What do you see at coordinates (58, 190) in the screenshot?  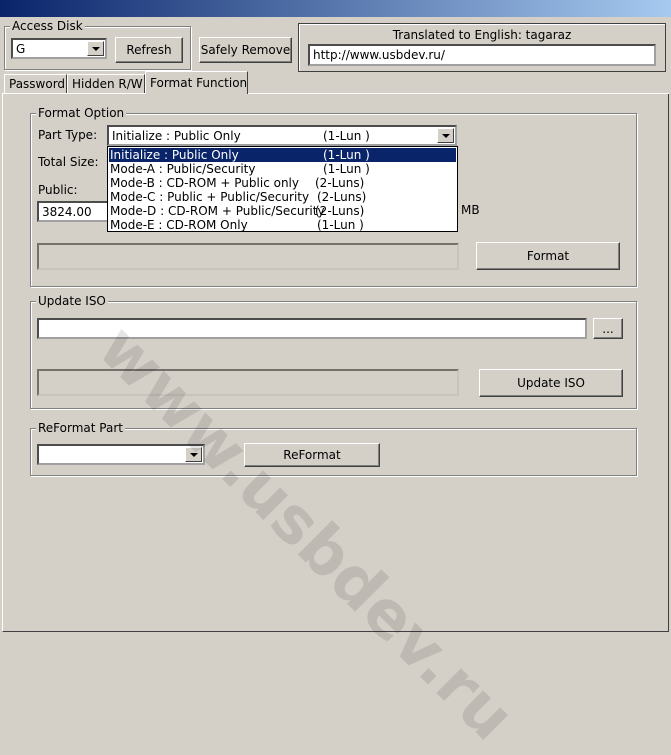 I see `public-label: Public:` at bounding box center [58, 190].